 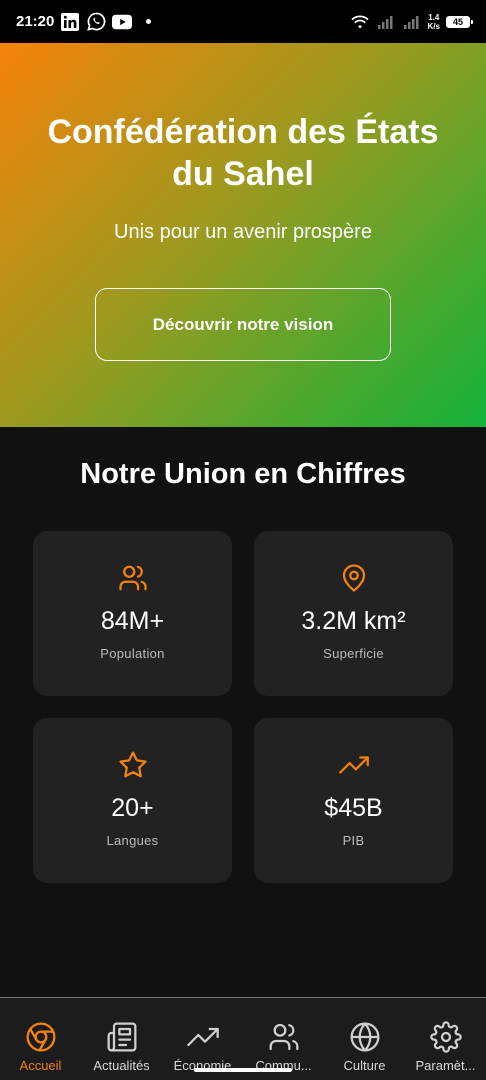 What do you see at coordinates (243, 1070) in the screenshot?
I see `home-indicator` at bounding box center [243, 1070].